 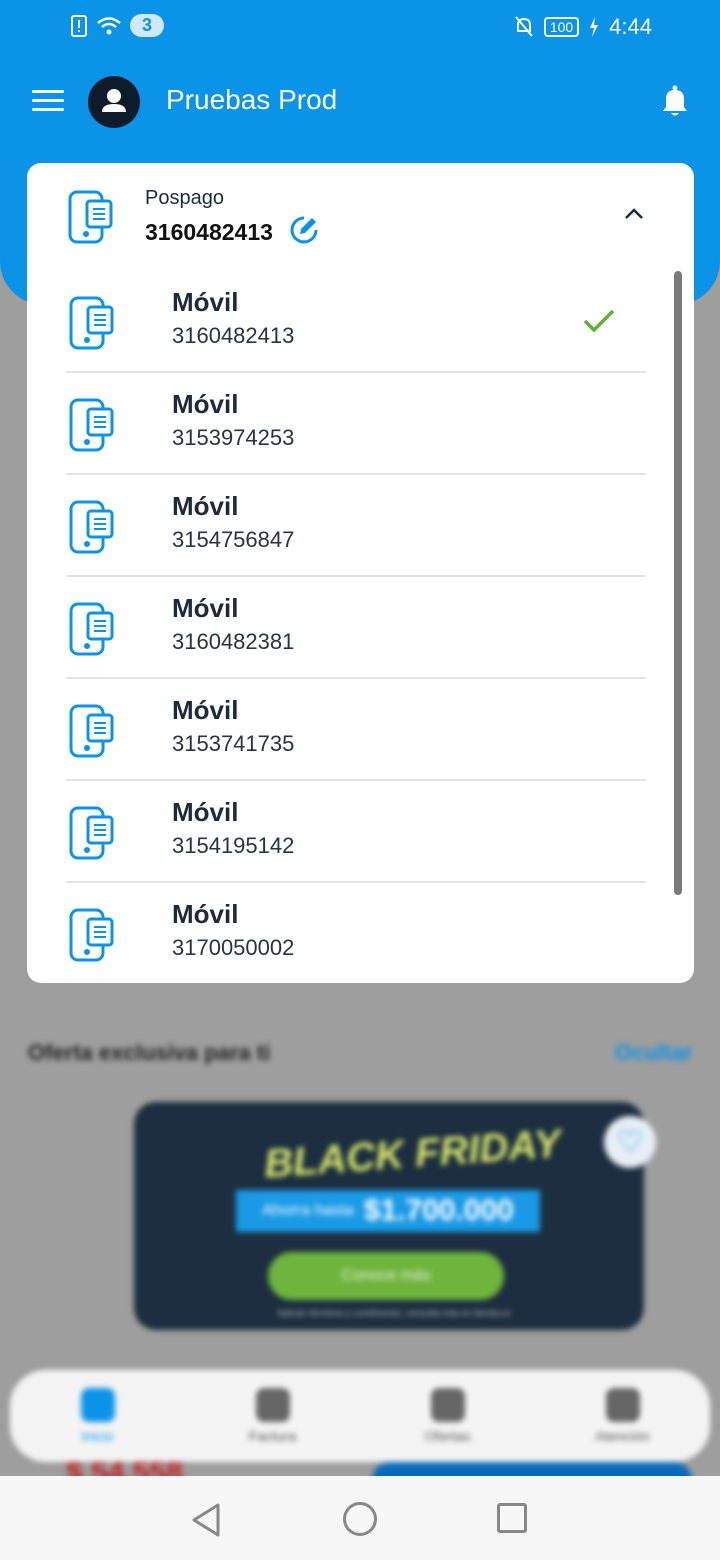 I want to click on plan-type-label: Pospago, so click(x=184, y=198).